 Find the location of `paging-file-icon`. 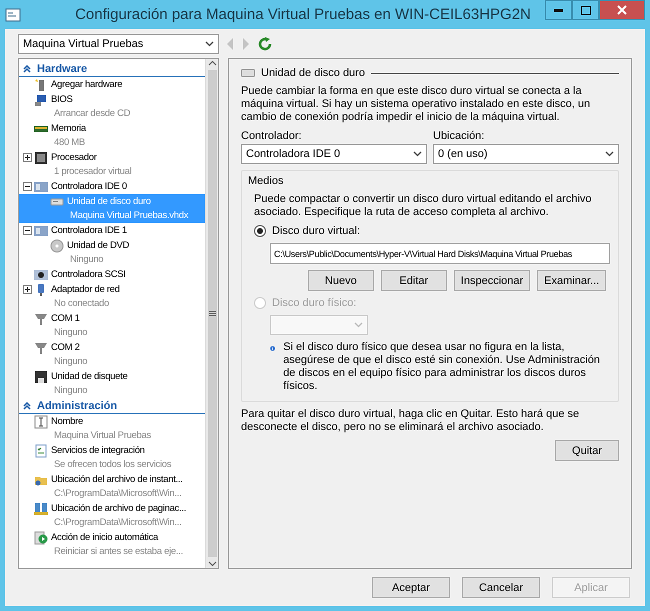

paging-file-icon is located at coordinates (41, 509).